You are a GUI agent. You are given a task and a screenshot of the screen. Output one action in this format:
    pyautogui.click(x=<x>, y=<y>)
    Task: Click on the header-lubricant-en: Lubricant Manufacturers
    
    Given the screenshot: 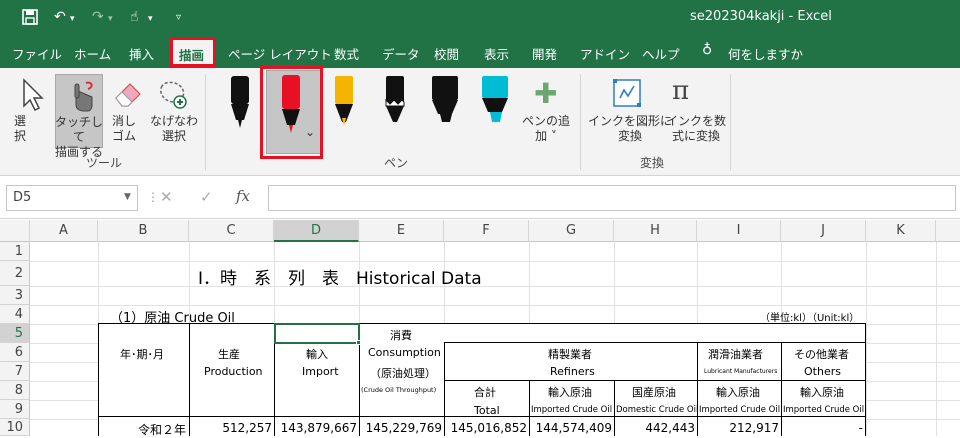 What is the action you would take?
    pyautogui.click(x=741, y=371)
    